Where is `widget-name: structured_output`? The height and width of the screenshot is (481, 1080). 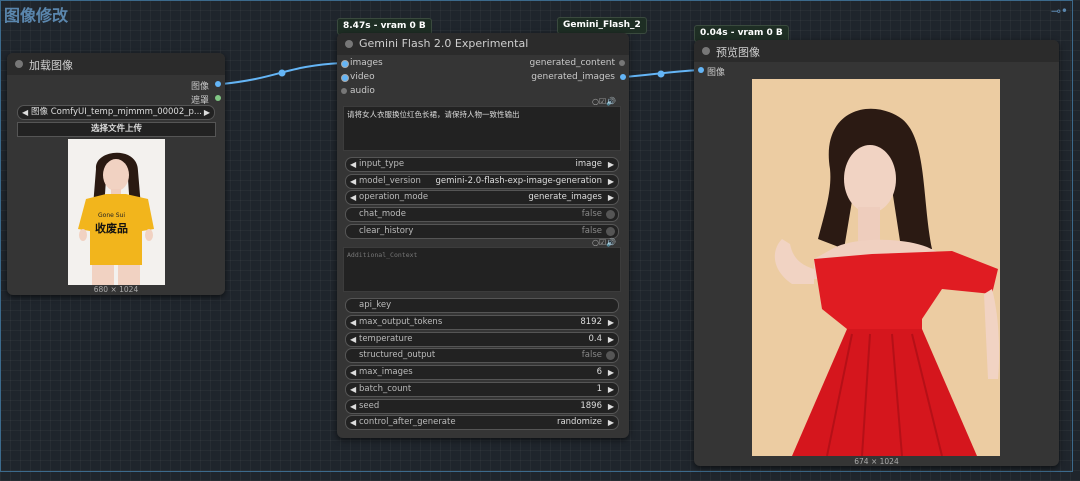 widget-name: structured_output is located at coordinates (397, 355).